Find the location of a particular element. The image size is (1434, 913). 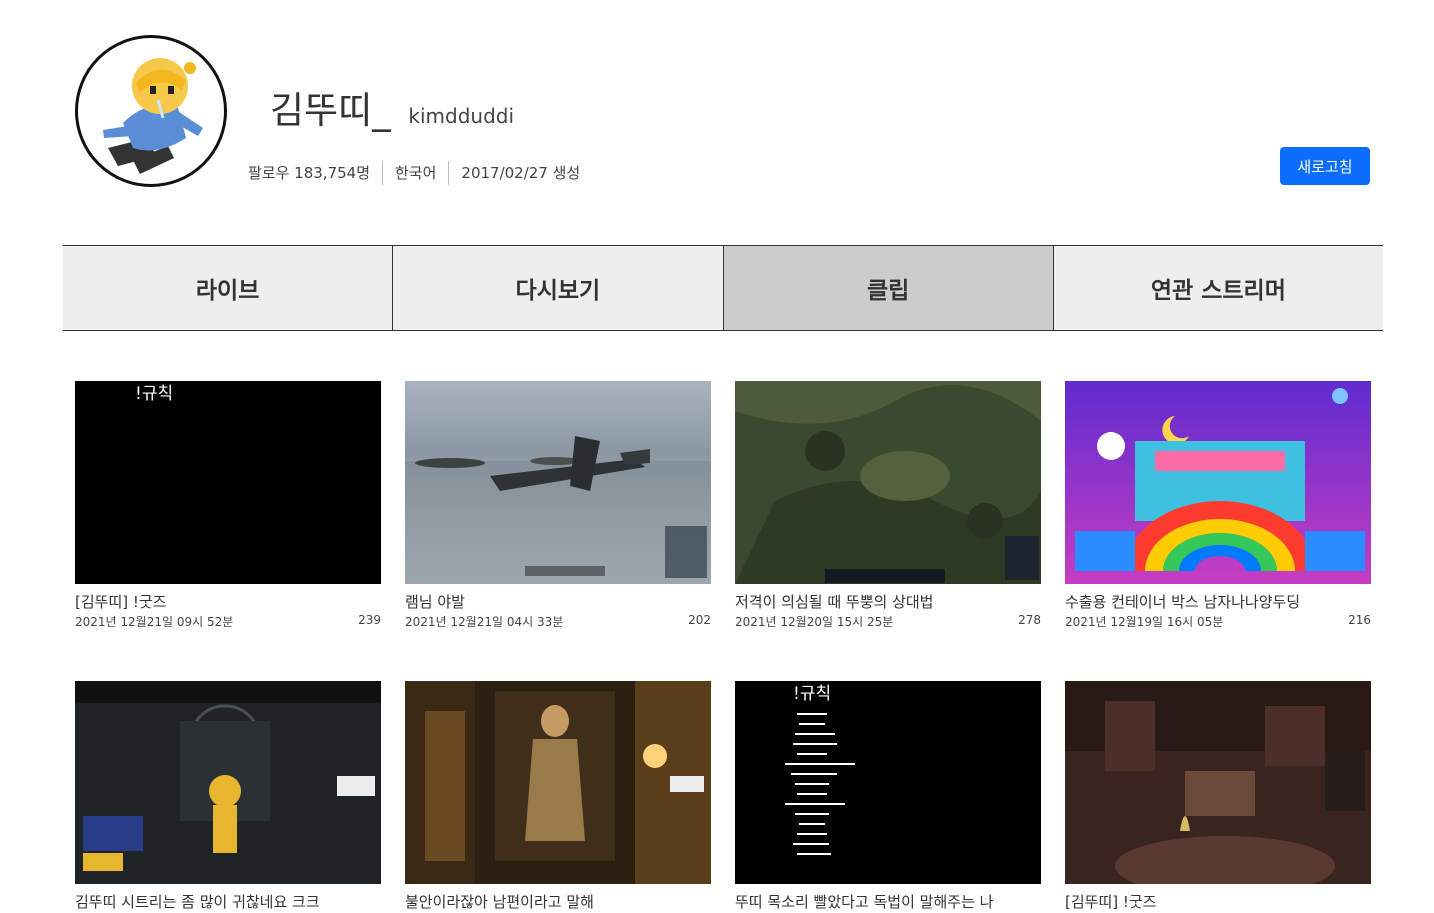

clip-card: 불안이라잖아 남편이라고 말해 is located at coordinates (558, 797).